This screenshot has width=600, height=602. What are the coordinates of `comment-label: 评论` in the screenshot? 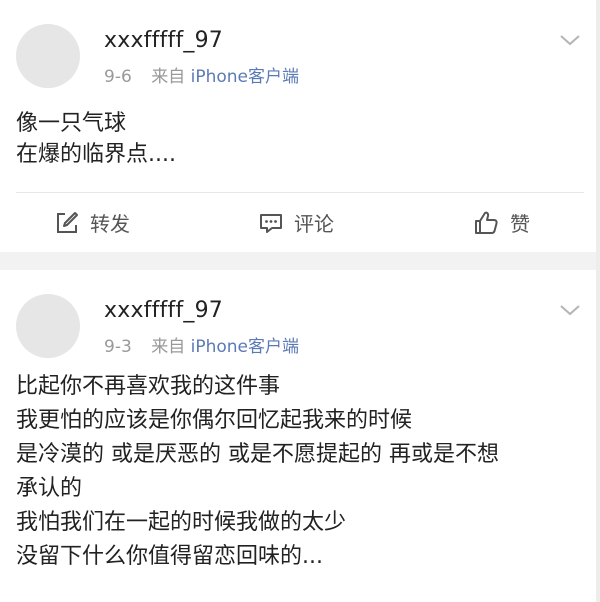 It's located at (314, 224).